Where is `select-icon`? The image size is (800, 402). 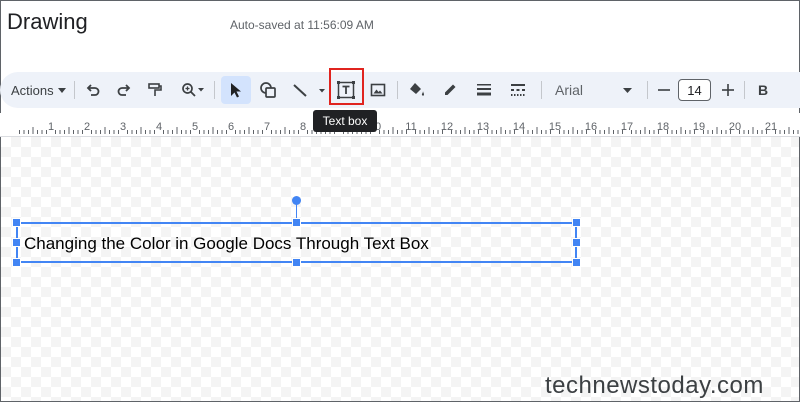 select-icon is located at coordinates (236, 90).